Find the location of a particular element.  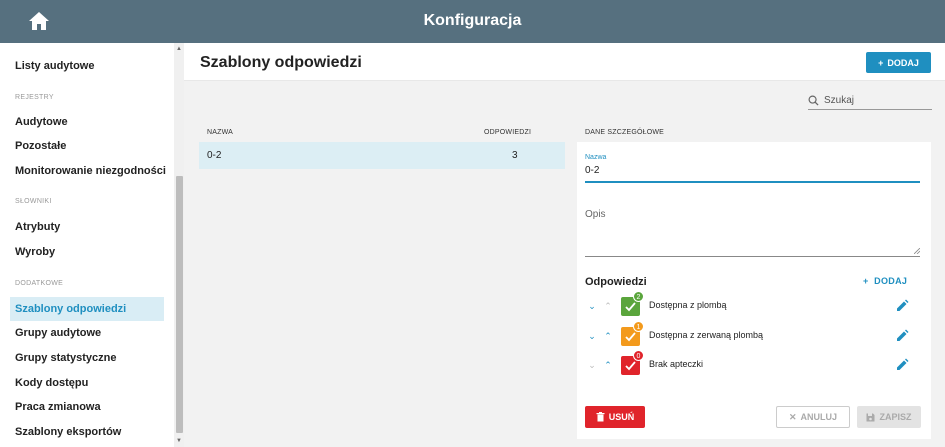

sidebar-section-rejestry: REJESTRY is located at coordinates (34, 97).